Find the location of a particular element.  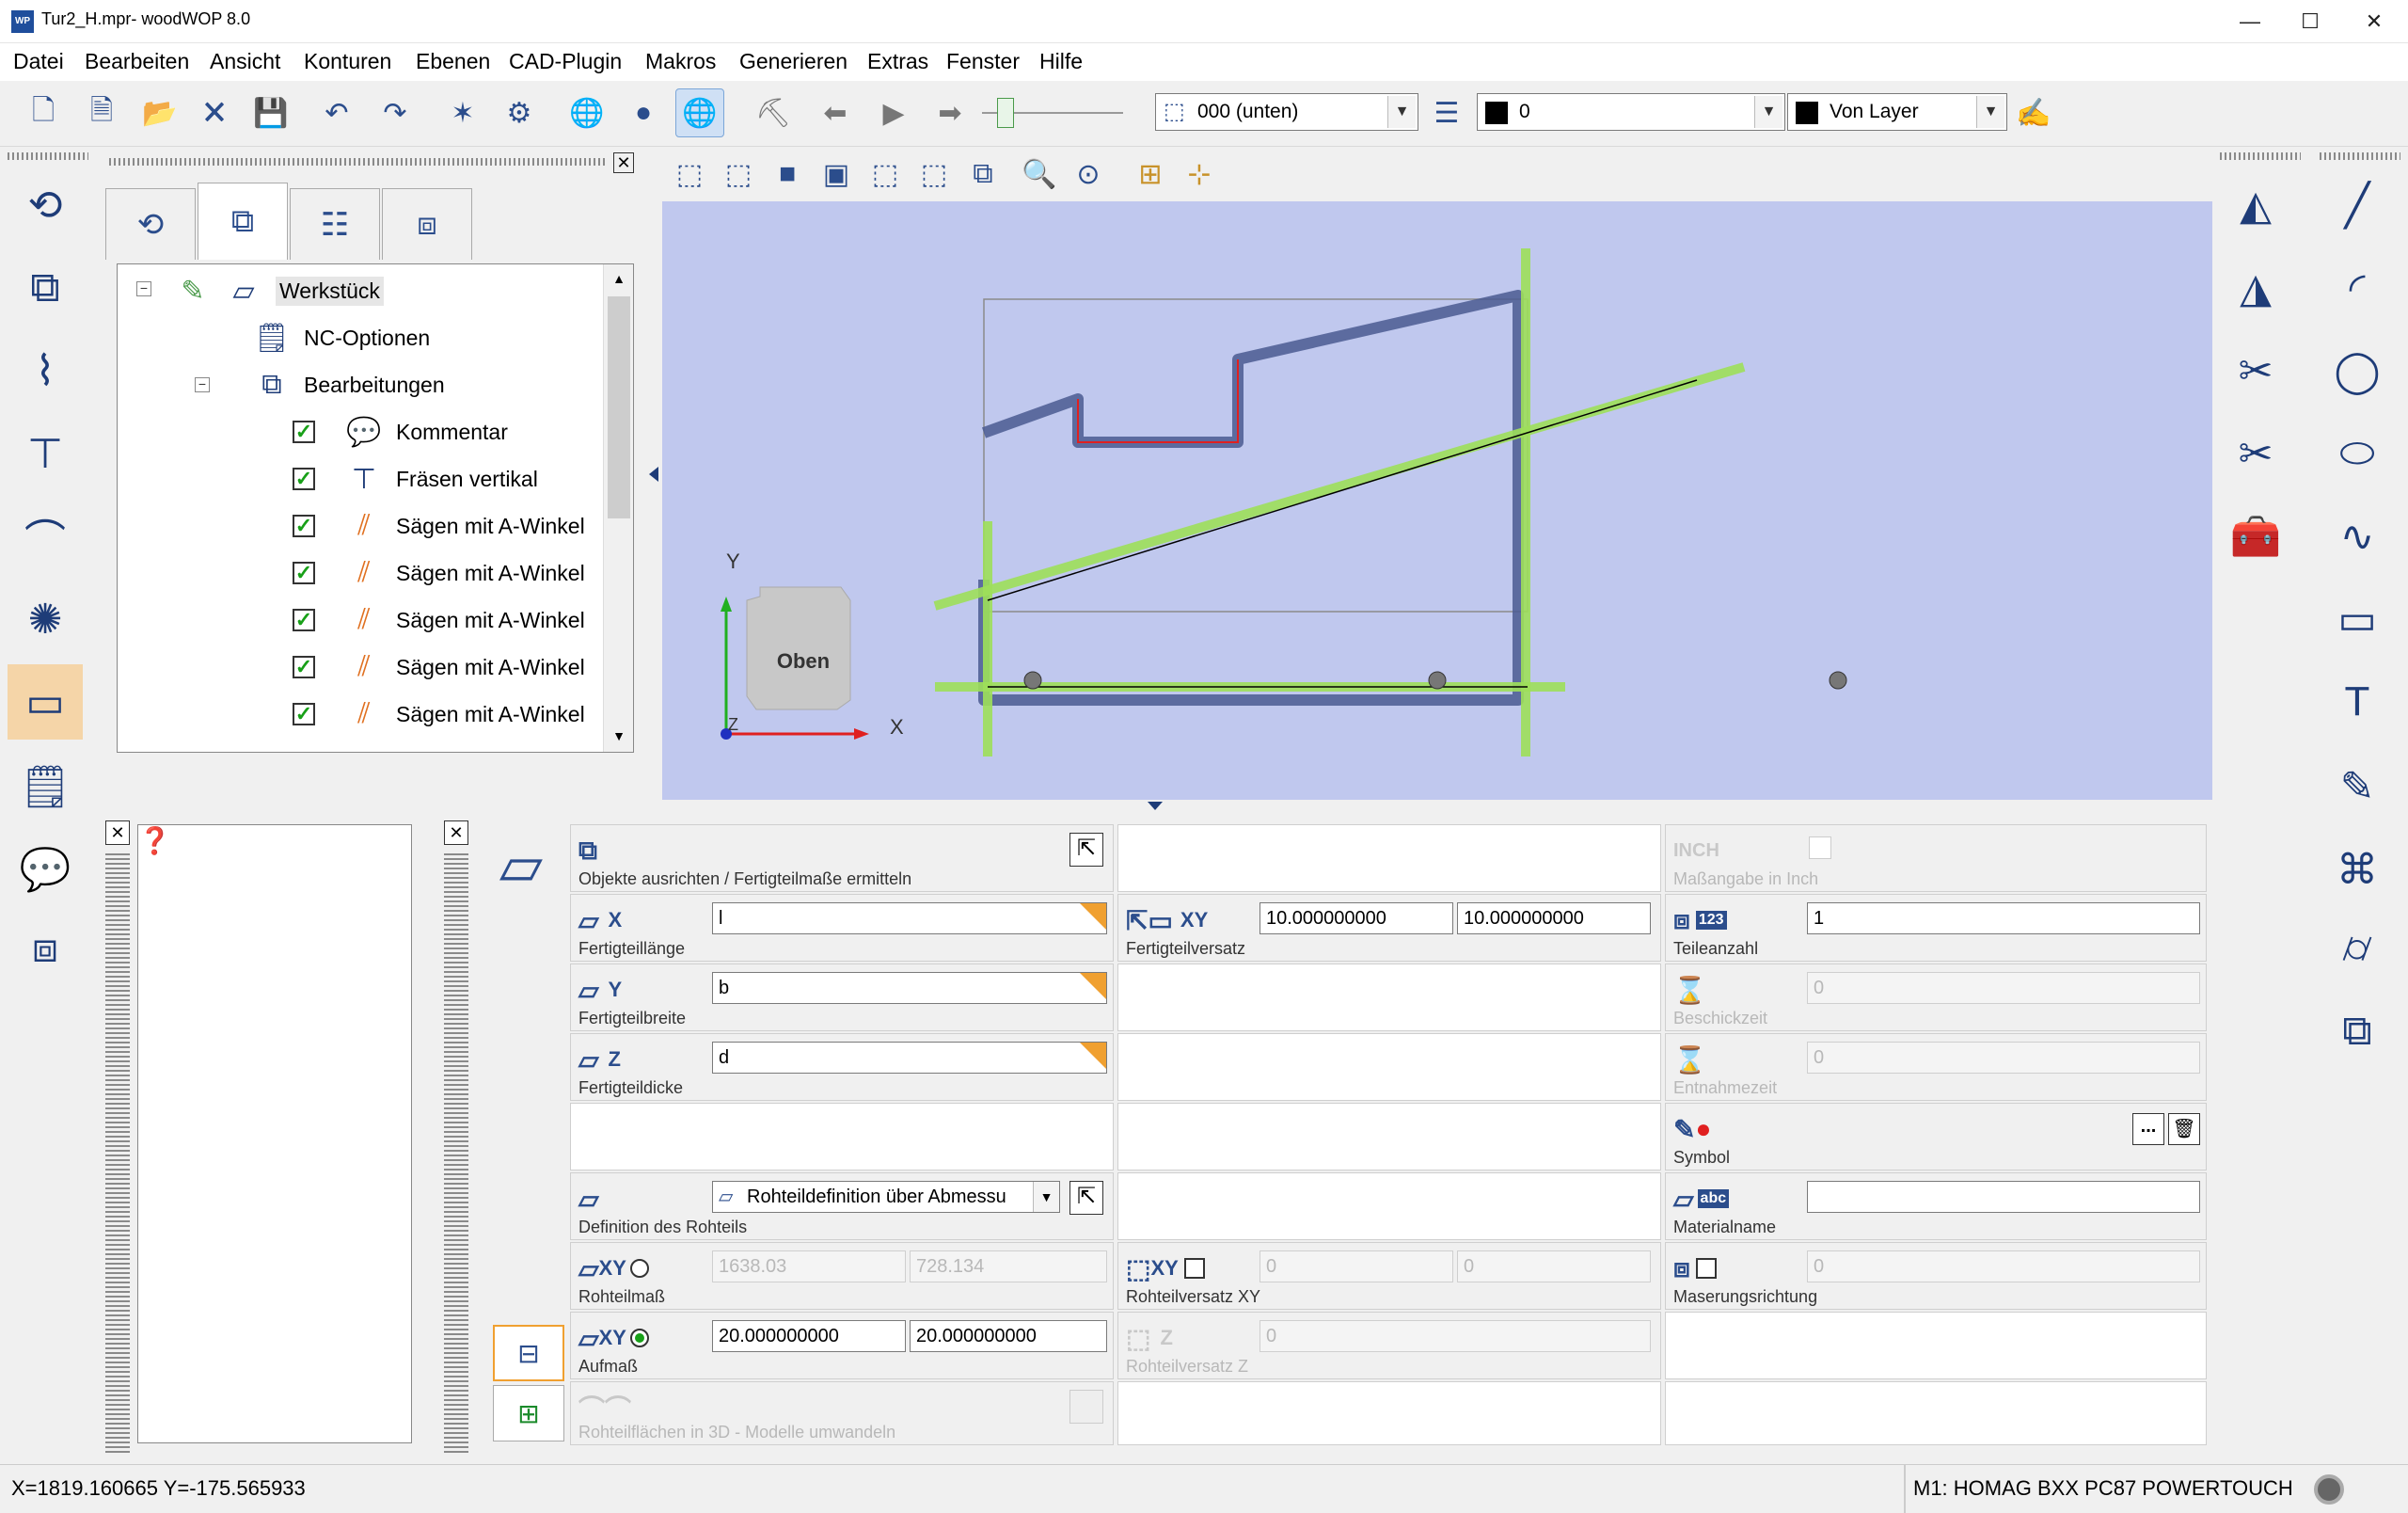

frame-tool-icon: ▭ is located at coordinates (45, 702).